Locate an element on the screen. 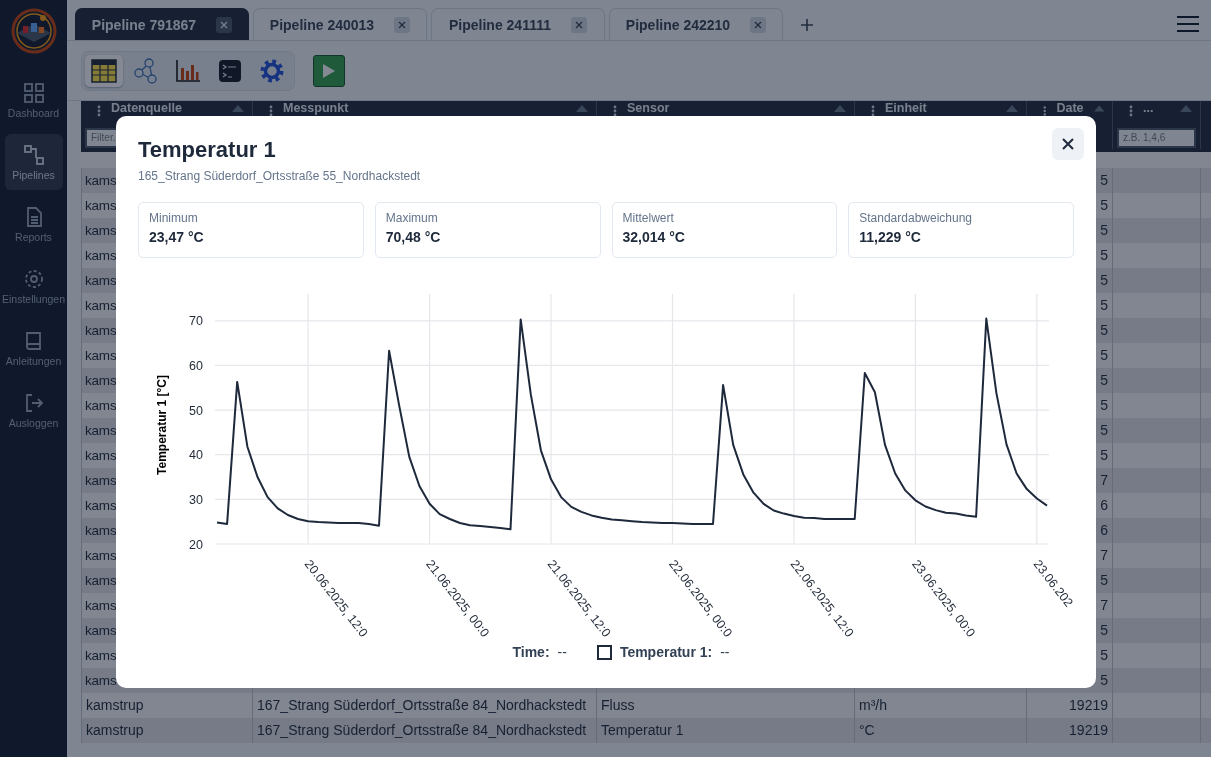 The height and width of the screenshot is (757, 1211). bar-chart-icon is located at coordinates (188, 70).